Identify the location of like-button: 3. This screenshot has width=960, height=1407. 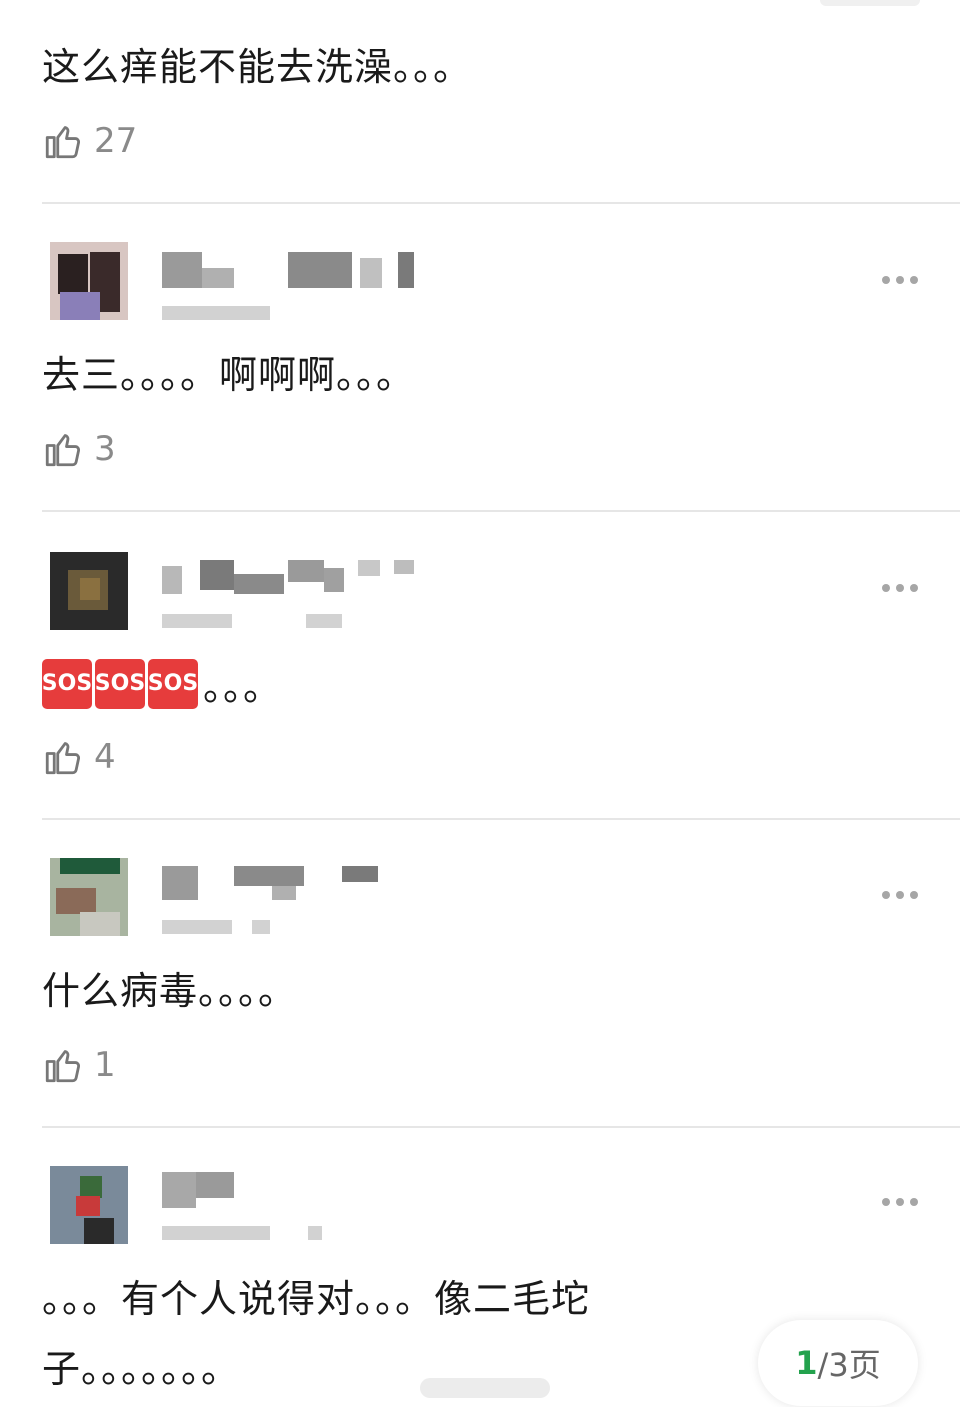
(79, 449).